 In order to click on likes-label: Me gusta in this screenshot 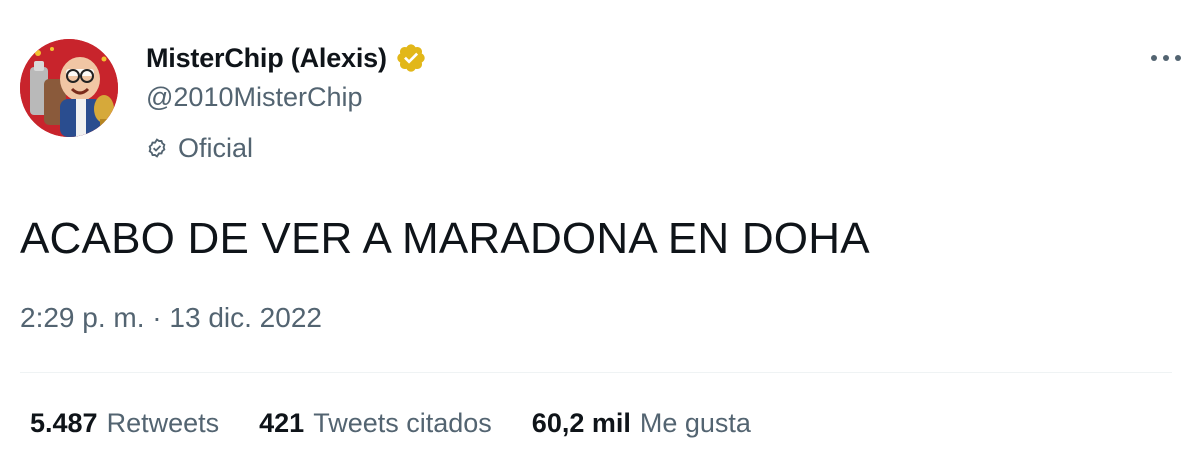, I will do `click(695, 423)`.